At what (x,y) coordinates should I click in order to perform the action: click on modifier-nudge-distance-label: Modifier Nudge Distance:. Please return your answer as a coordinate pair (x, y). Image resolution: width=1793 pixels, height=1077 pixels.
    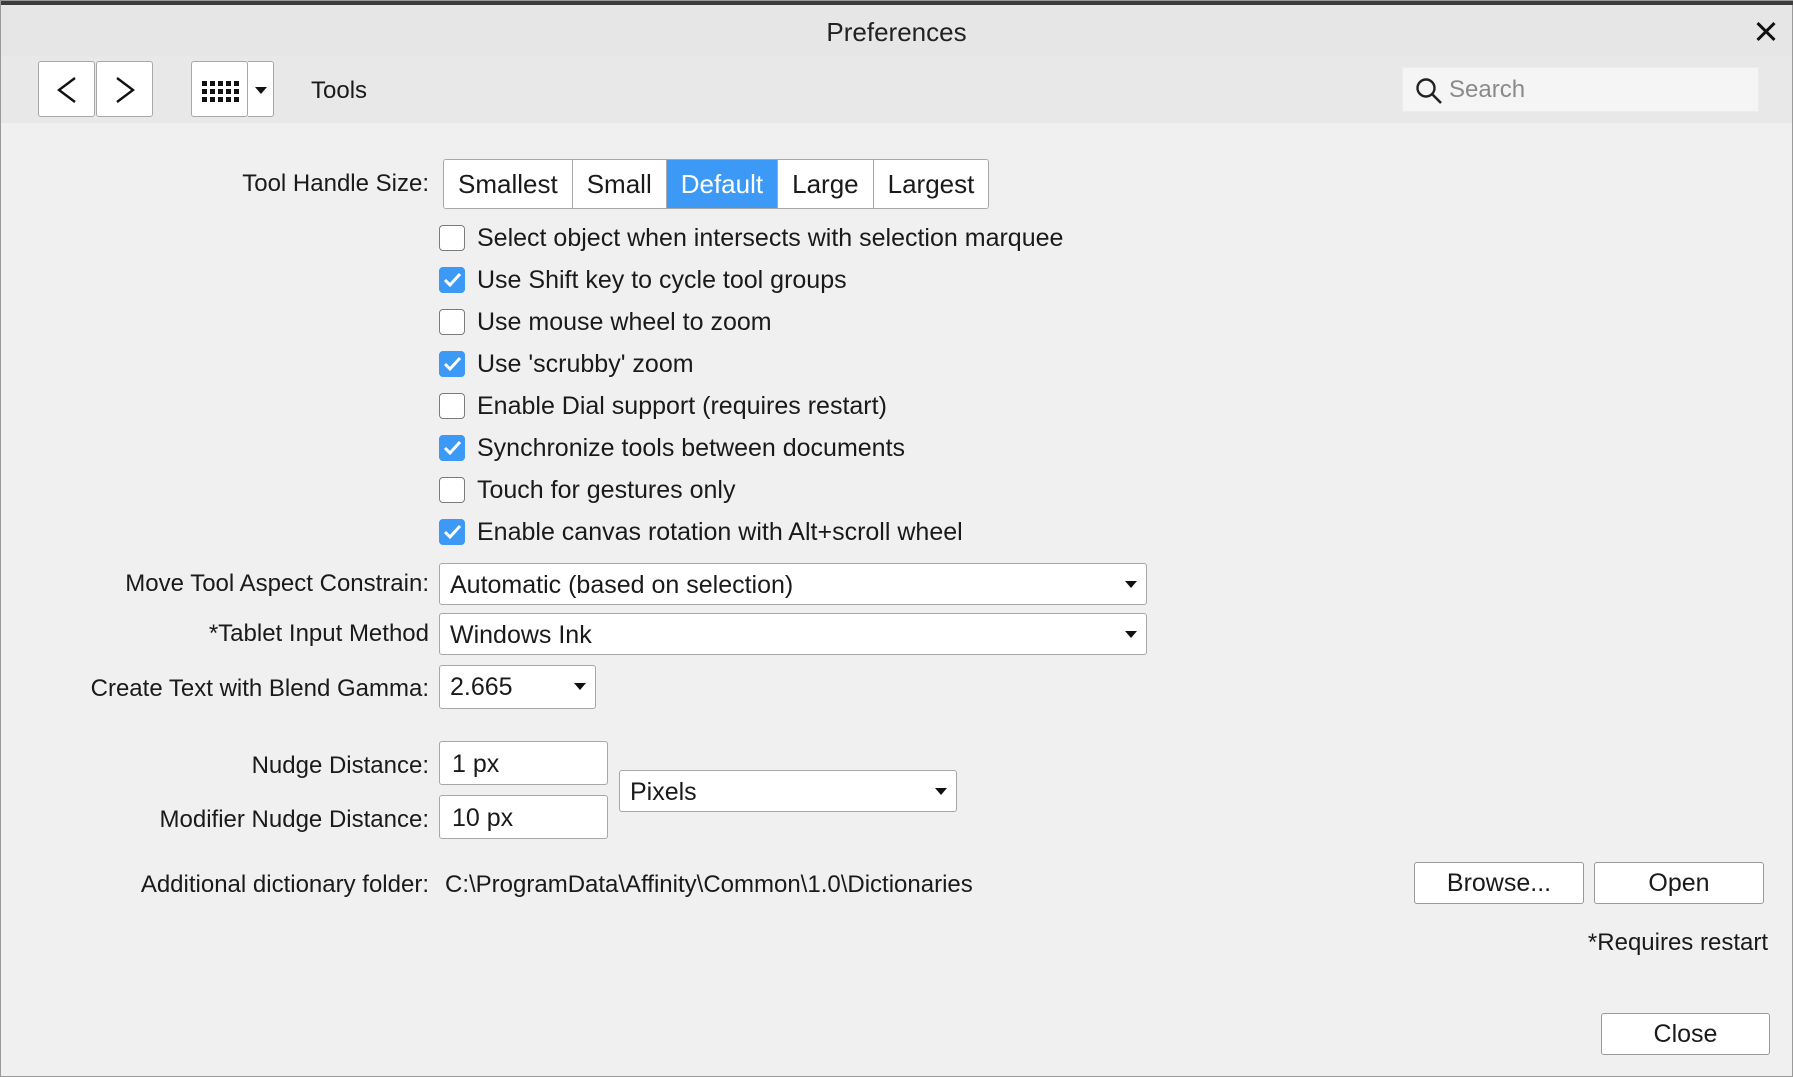
    Looking at the image, I should click on (294, 819).